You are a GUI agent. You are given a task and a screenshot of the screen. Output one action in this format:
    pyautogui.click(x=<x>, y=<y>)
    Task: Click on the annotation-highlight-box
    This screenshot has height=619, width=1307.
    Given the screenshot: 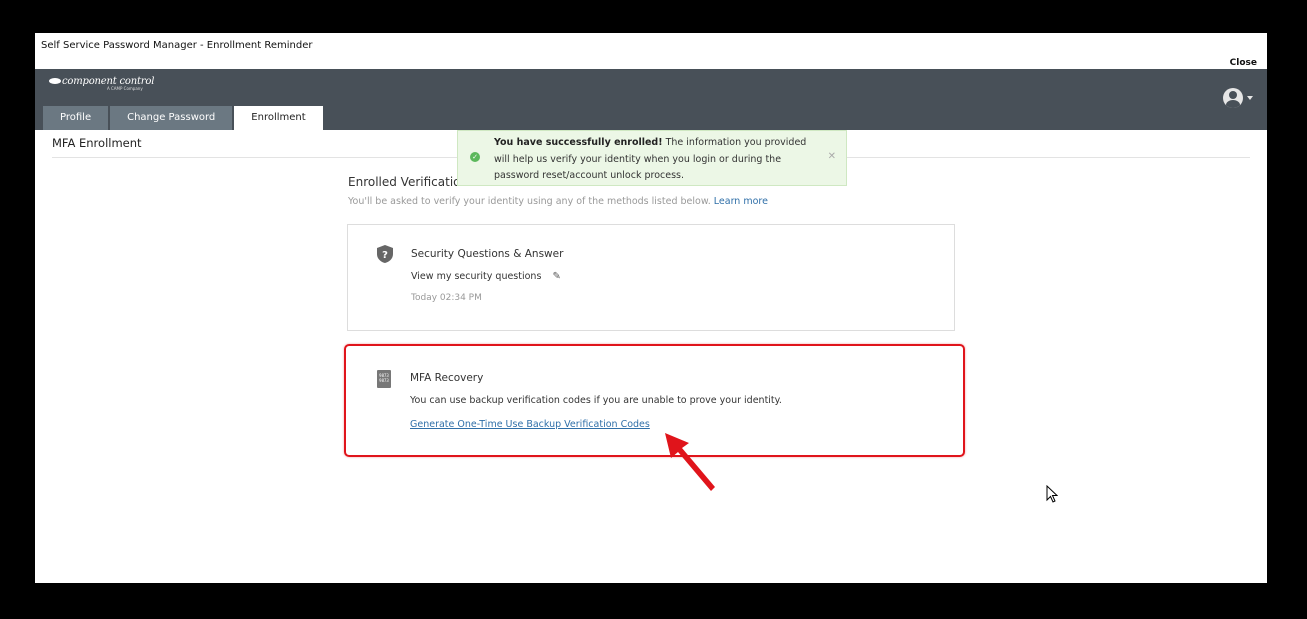 What is the action you would take?
    pyautogui.click(x=654, y=400)
    